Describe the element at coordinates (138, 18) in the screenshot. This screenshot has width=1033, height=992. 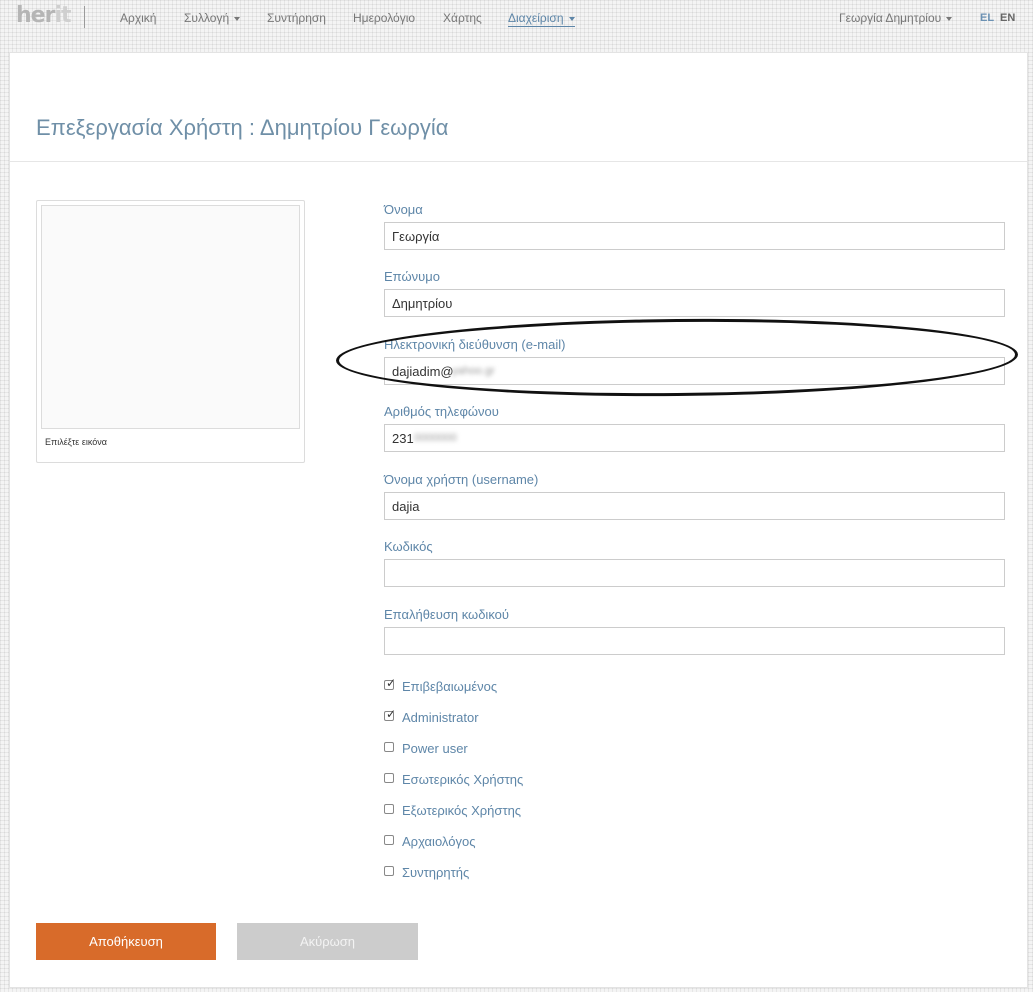
I see `nav-item-home: Αρχική` at that location.